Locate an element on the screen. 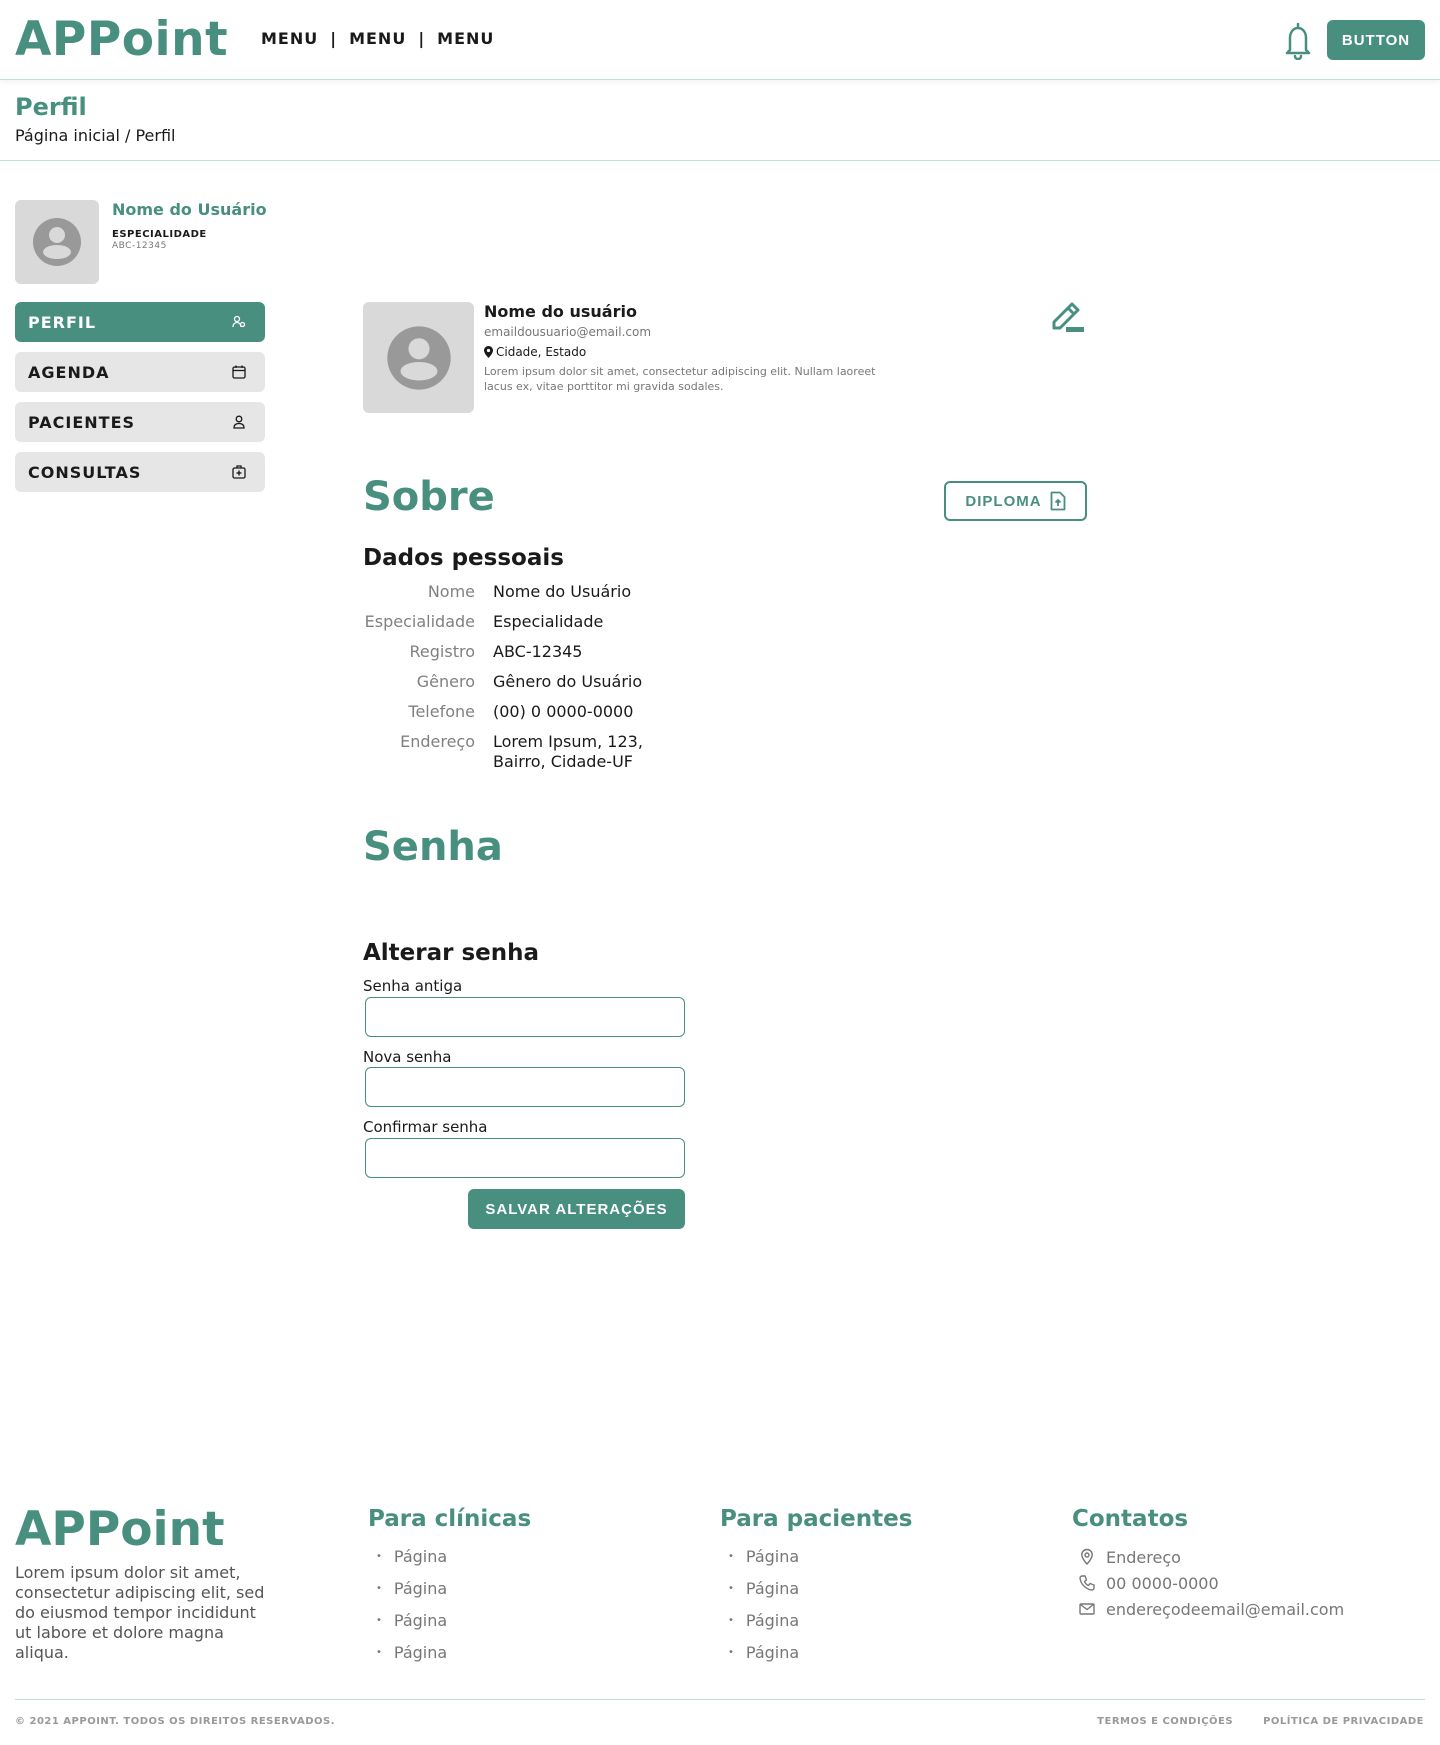 This screenshot has width=1440, height=1745. top-nav: MENU | MENU | MENU is located at coordinates (377, 38).